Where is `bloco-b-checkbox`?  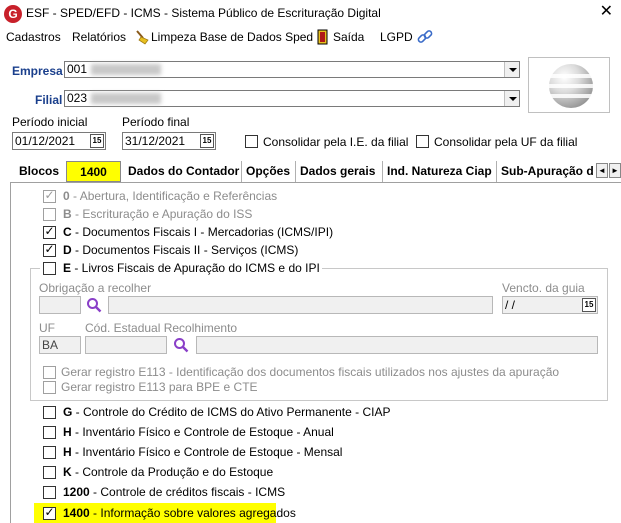 bloco-b-checkbox is located at coordinates (49, 214).